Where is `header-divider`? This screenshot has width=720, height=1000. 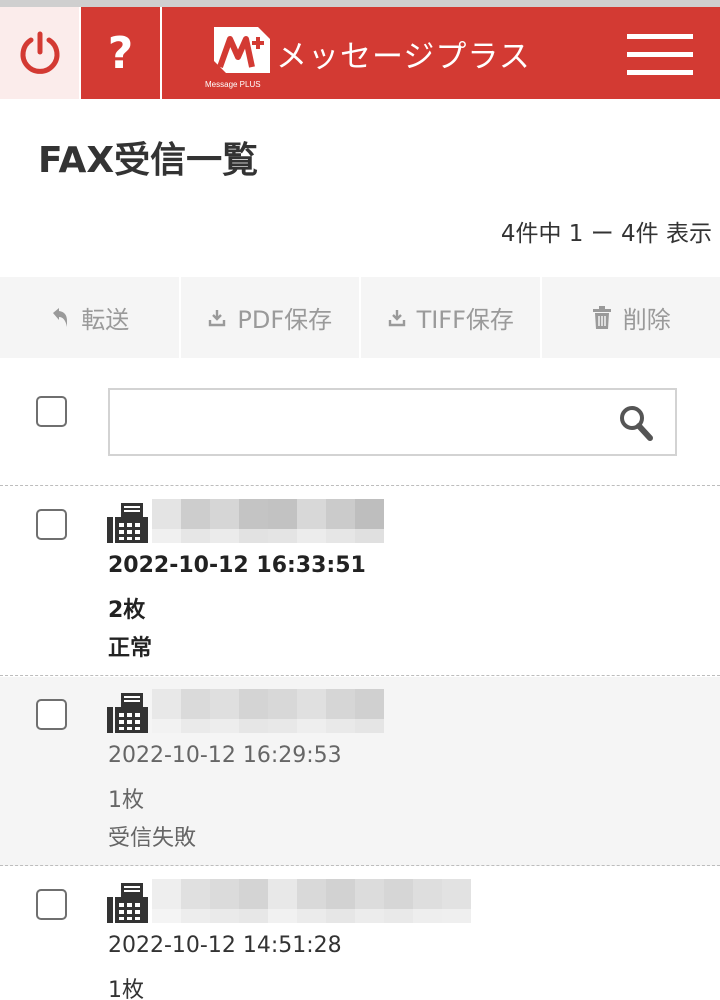 header-divider is located at coordinates (161, 53).